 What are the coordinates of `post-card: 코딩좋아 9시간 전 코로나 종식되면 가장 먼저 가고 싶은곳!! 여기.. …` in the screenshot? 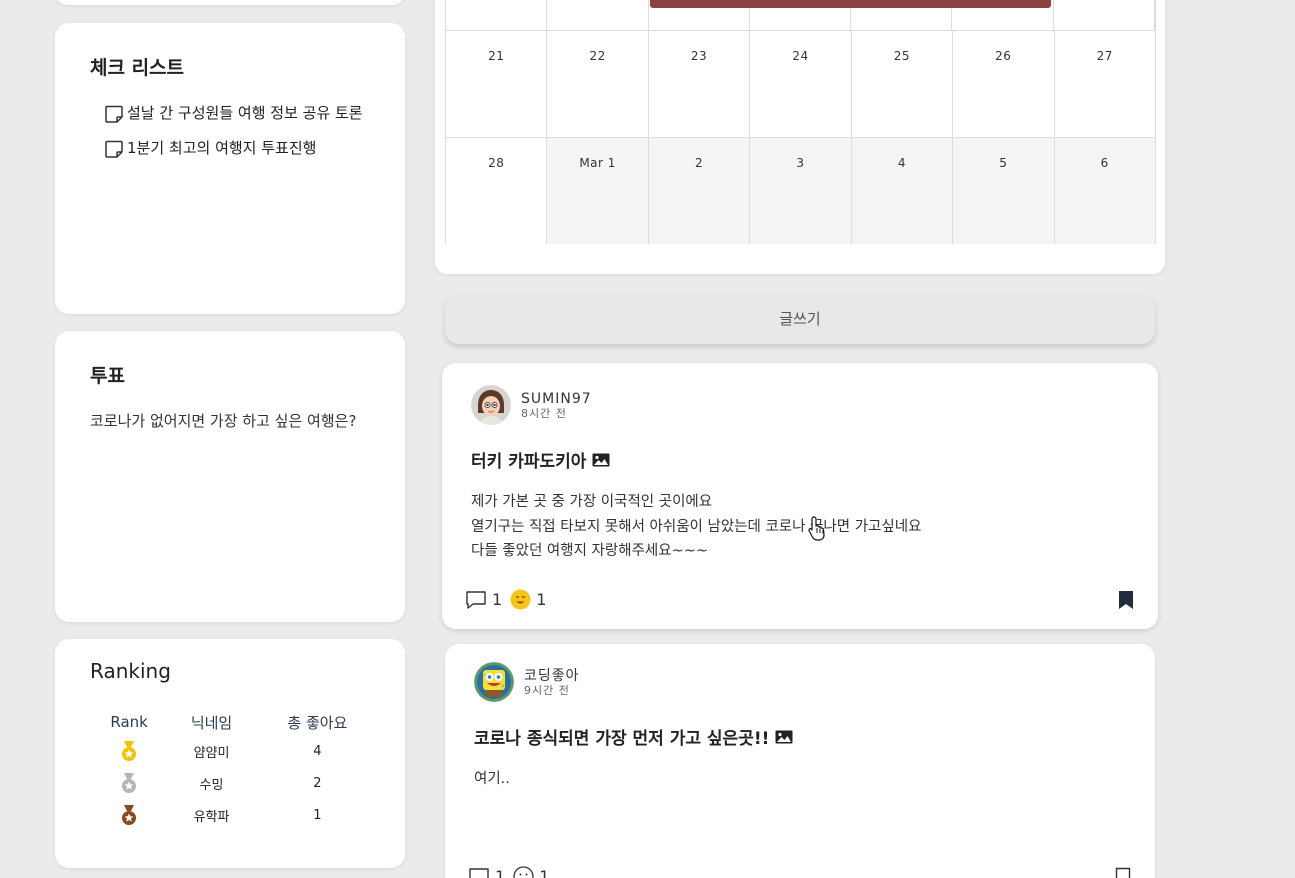 It's located at (800, 761).